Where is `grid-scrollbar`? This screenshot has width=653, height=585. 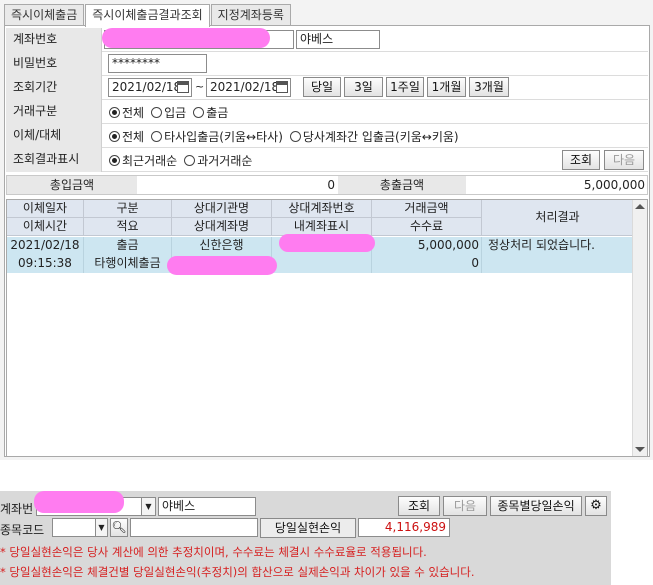
grid-scrollbar is located at coordinates (639, 328).